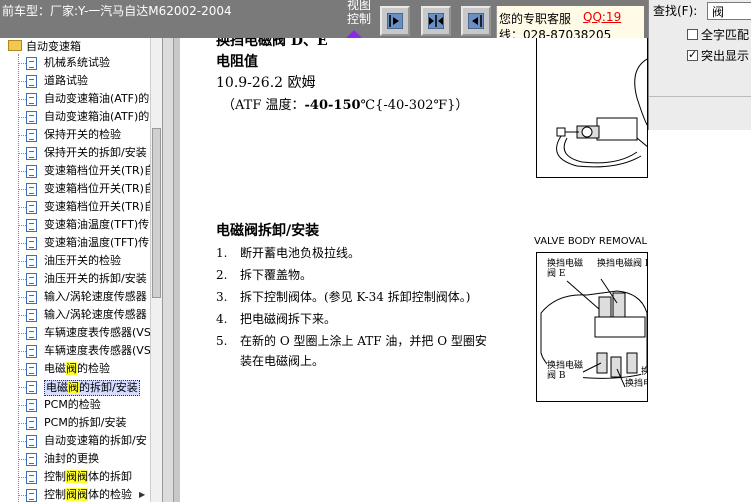 This screenshot has width=751, height=502. Describe the element at coordinates (81, 387) in the screenshot. I see `tree-item: 电磁阀的拆卸/安装` at that location.